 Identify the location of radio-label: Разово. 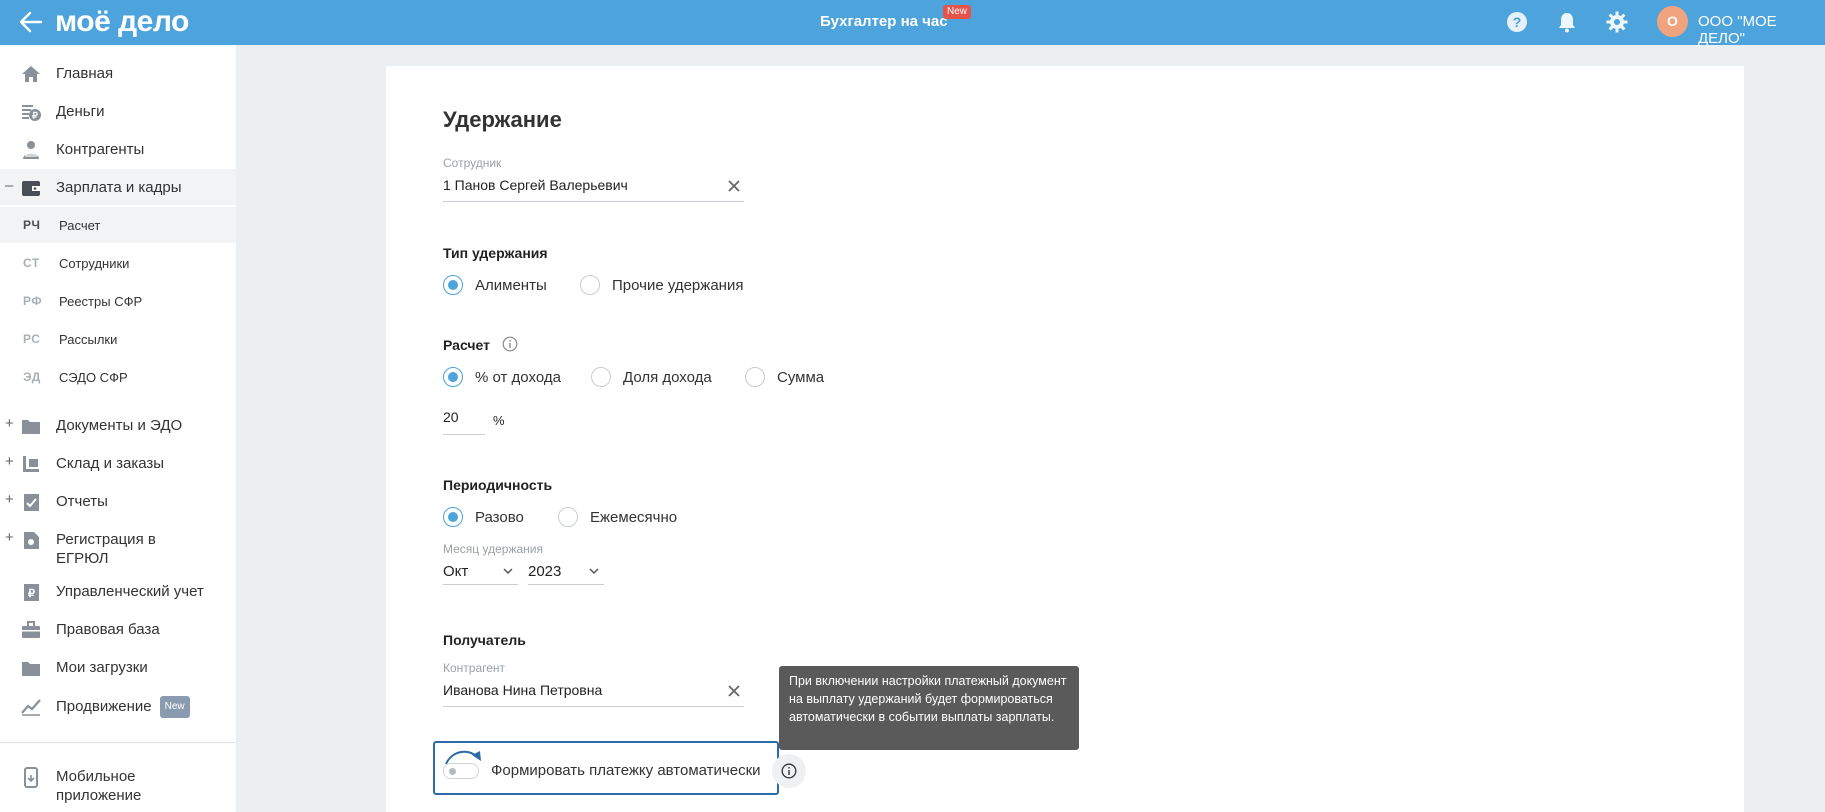
(499, 517).